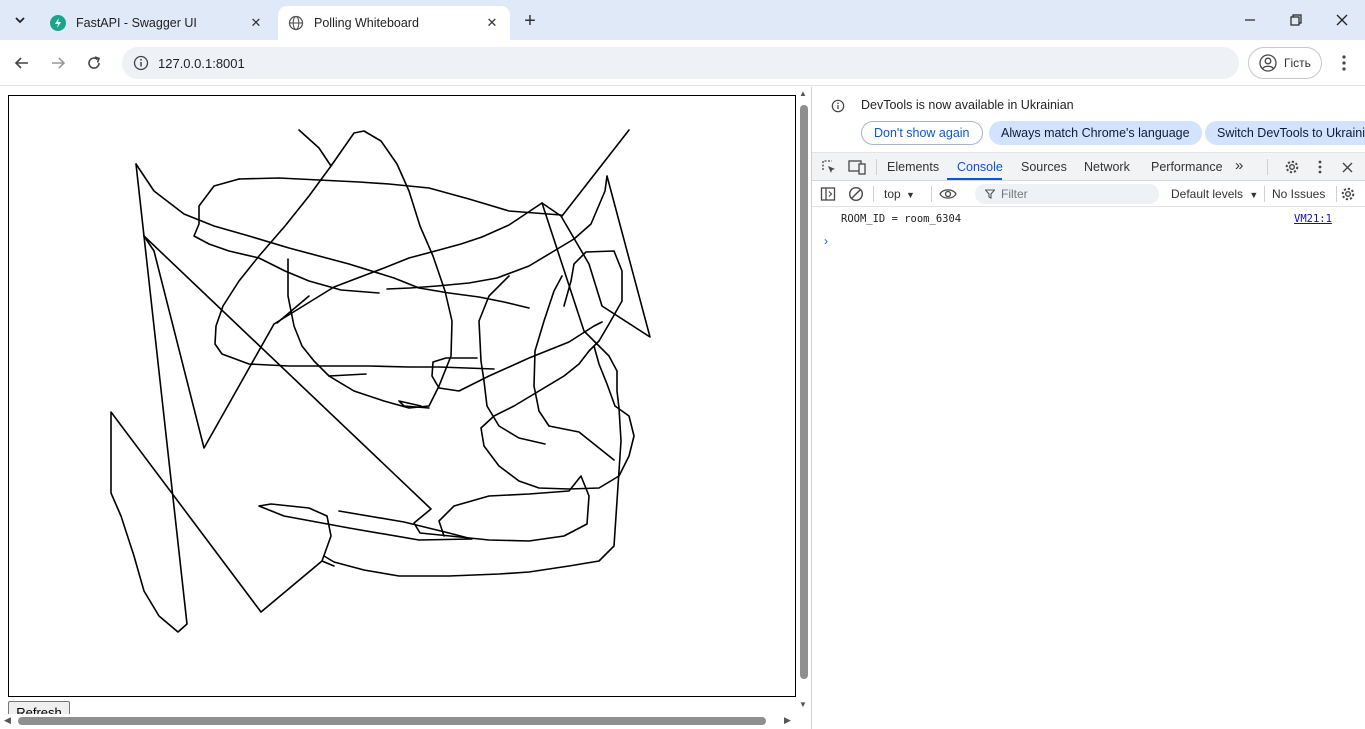  I want to click on forward-button, so click(58, 63).